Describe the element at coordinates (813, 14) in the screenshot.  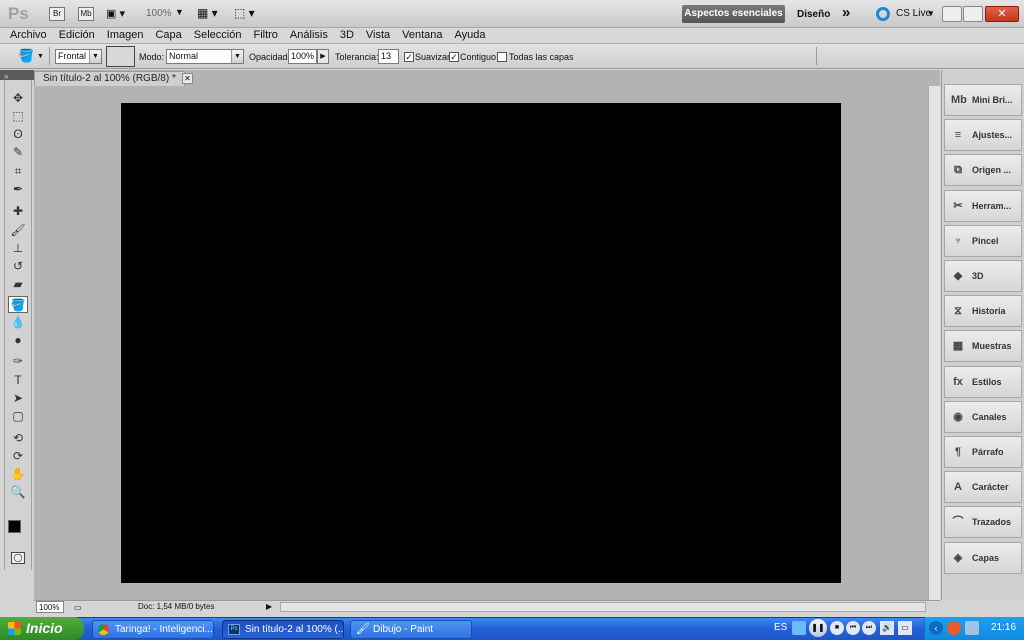
I see `workspace-design-button: Diseño` at that location.